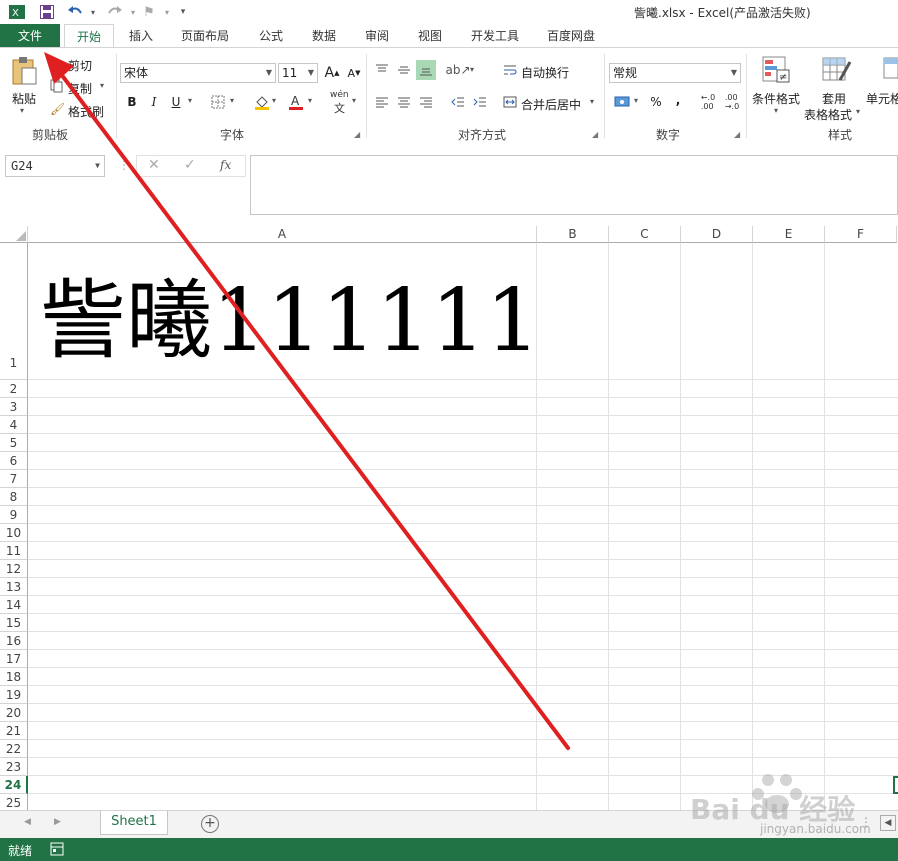 This screenshot has width=898, height=861. I want to click on enter-icon: ✓, so click(190, 165).